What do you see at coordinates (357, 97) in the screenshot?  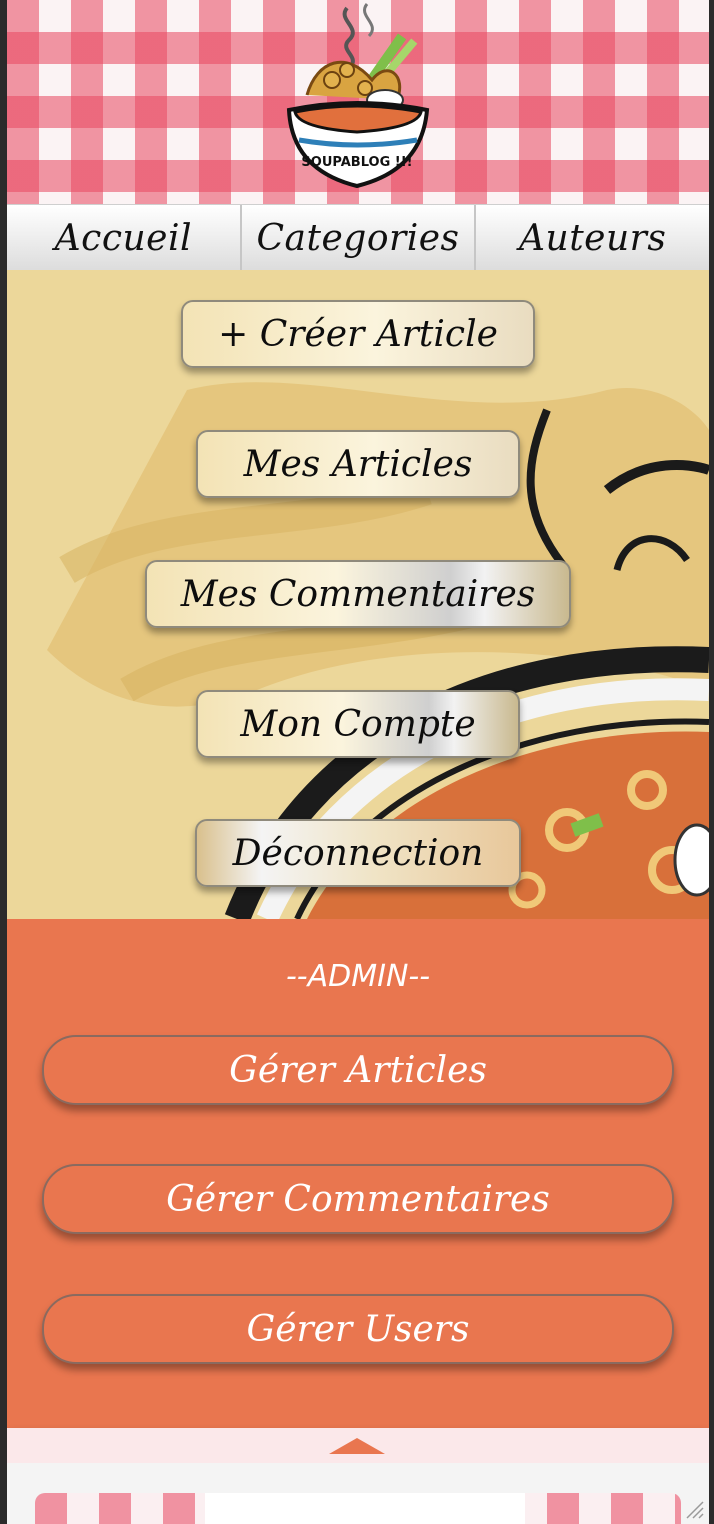 I see `soup-bowl-logo-icon: SOUPABLOG !!!` at bounding box center [357, 97].